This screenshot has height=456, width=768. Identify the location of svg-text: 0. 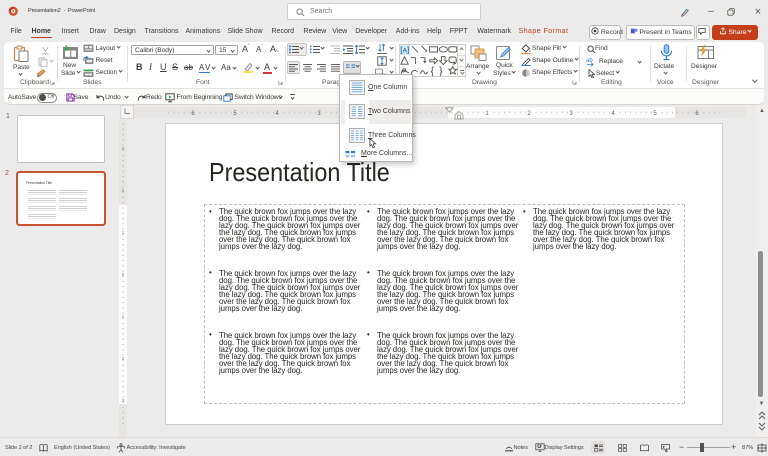
(123, 274).